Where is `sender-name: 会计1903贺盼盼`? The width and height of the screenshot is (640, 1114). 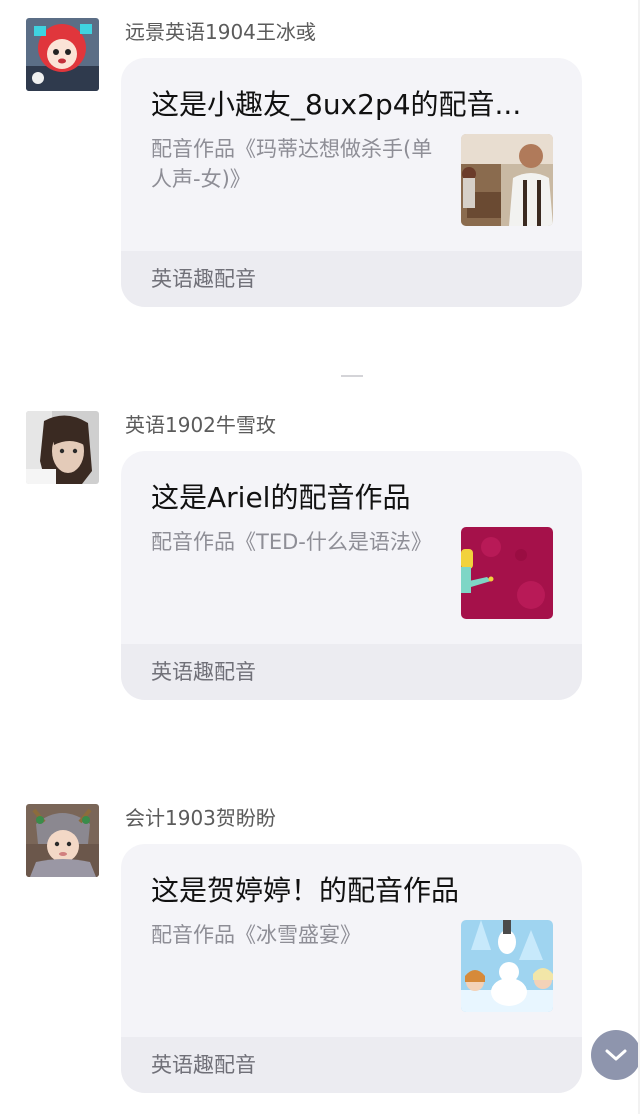 sender-name: 会计1903贺盼盼 is located at coordinates (200, 818).